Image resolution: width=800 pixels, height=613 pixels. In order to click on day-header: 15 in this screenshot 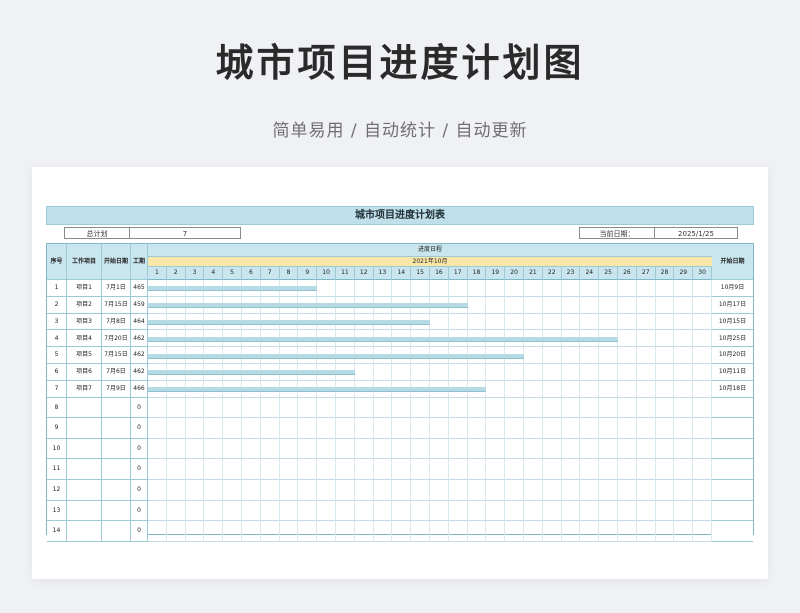, I will do `click(420, 273)`.